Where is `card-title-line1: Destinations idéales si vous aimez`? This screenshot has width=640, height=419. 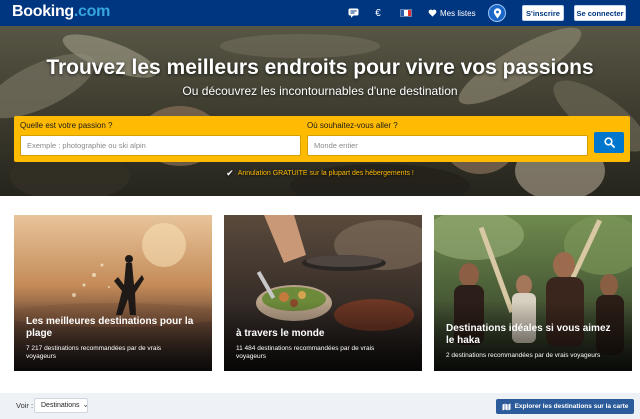
card-title-line1: Destinations idéales si vous aimez is located at coordinates (528, 328).